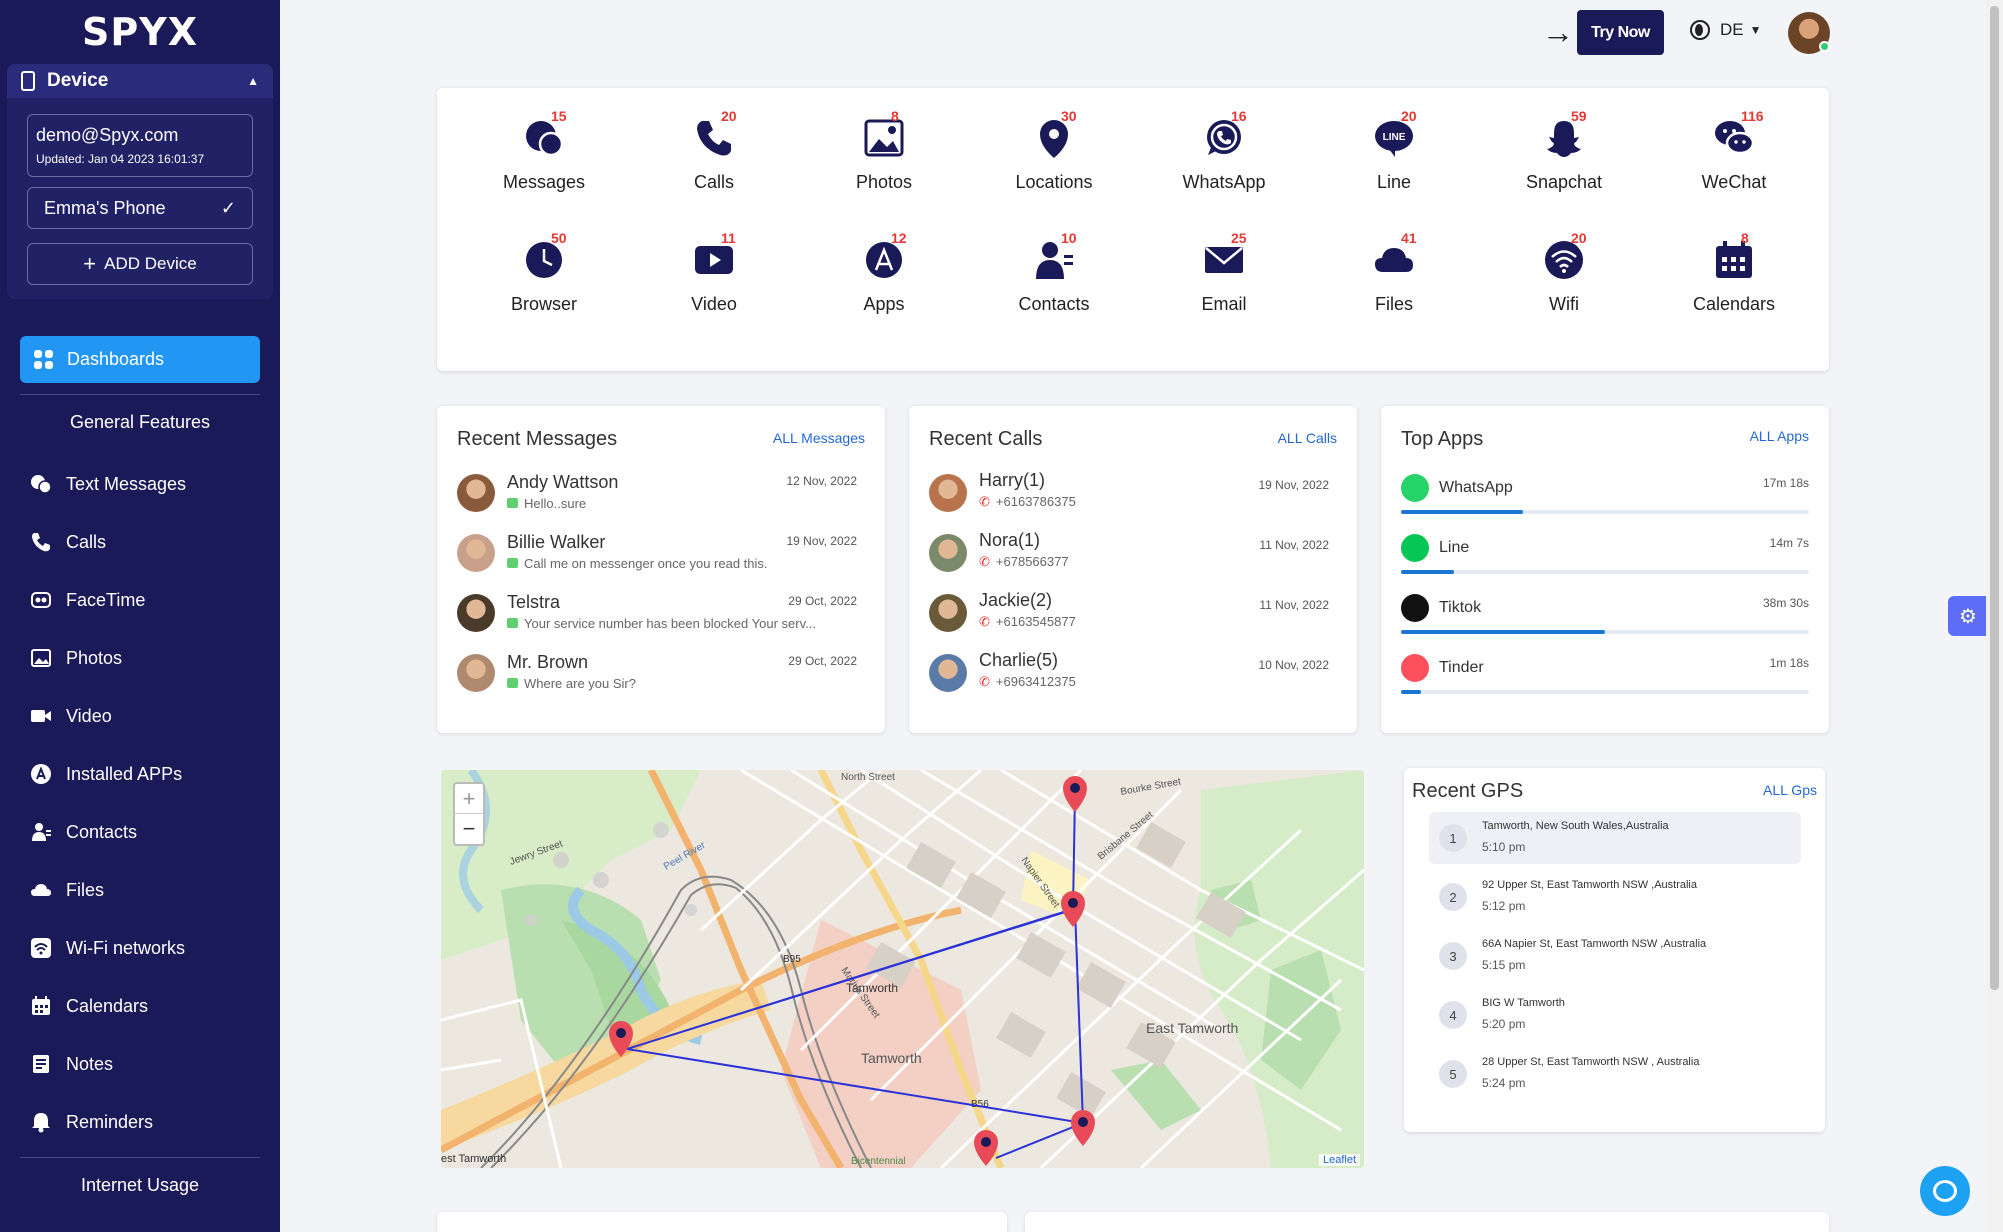 Image resolution: width=2003 pixels, height=1232 pixels. Describe the element at coordinates (544, 272) in the screenshot. I see `feature-browser: 50 Browser` at that location.